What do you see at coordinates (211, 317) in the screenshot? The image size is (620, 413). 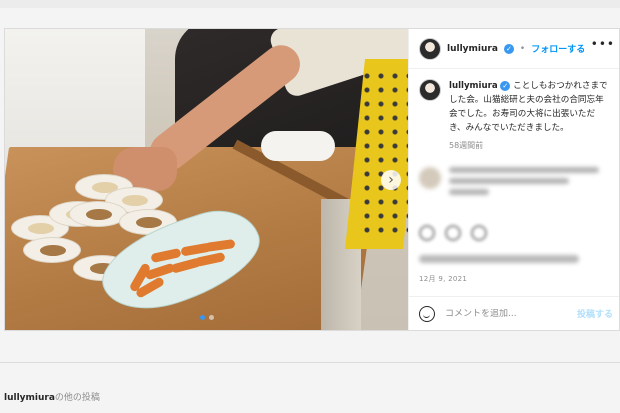 I see `carousel-dot` at bounding box center [211, 317].